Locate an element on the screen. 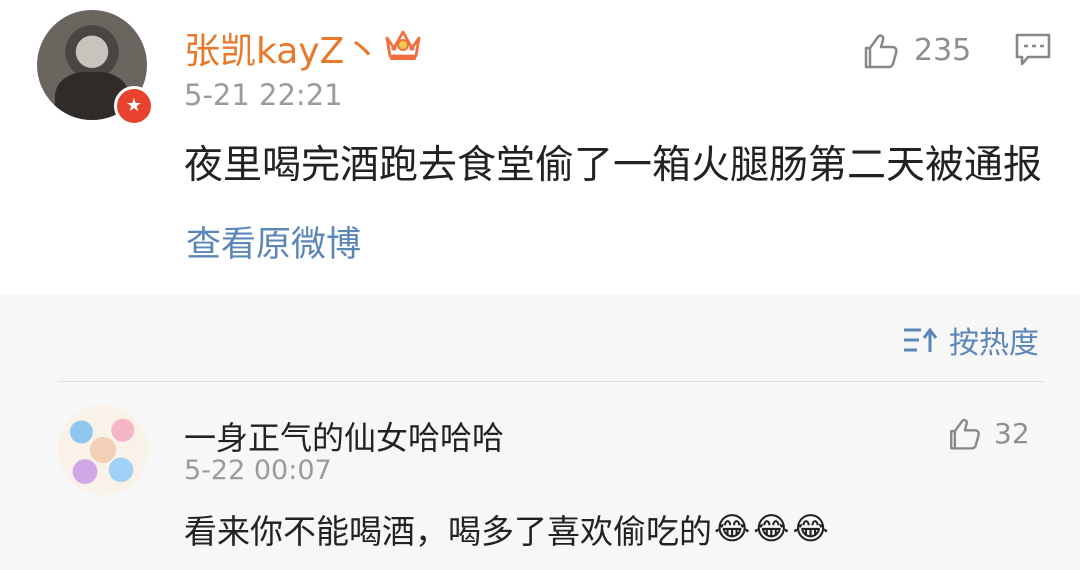 This screenshot has height=570, width=1080. comment-username: 一身正气的仙女哈哈哈 is located at coordinates (344, 436).